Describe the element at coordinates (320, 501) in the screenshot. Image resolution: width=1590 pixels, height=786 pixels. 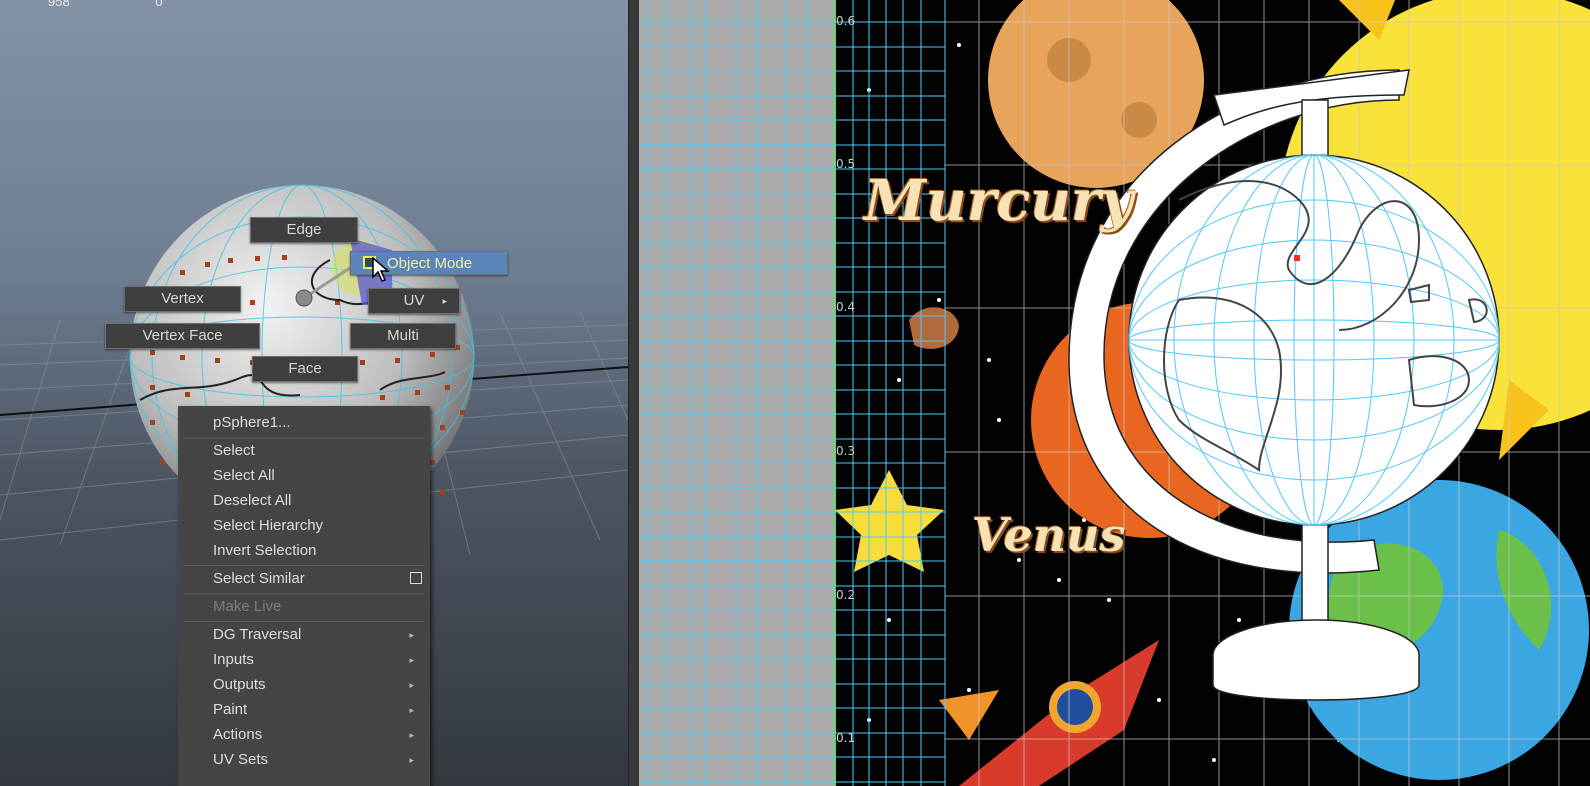
I see `menu-item-deselect-all: Deselect All` at that location.